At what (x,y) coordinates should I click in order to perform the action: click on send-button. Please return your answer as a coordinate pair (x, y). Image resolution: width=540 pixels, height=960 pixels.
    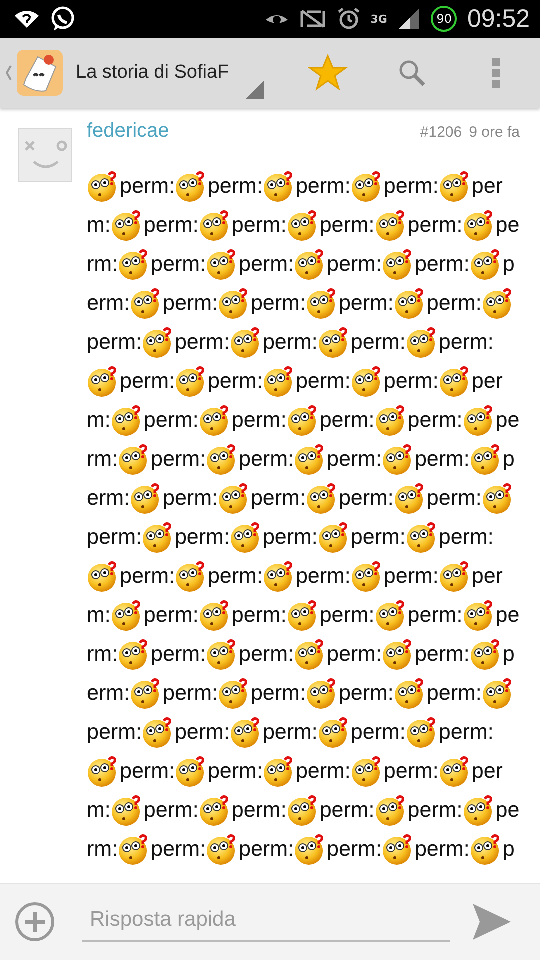
    Looking at the image, I should click on (492, 922).